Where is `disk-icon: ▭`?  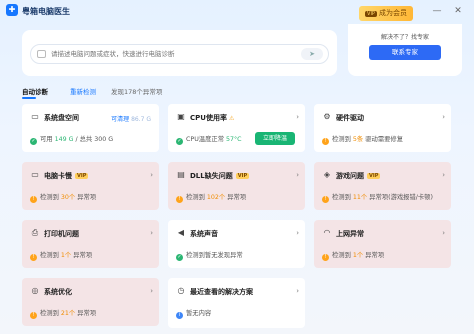 disk-icon: ▭ is located at coordinates (35, 116).